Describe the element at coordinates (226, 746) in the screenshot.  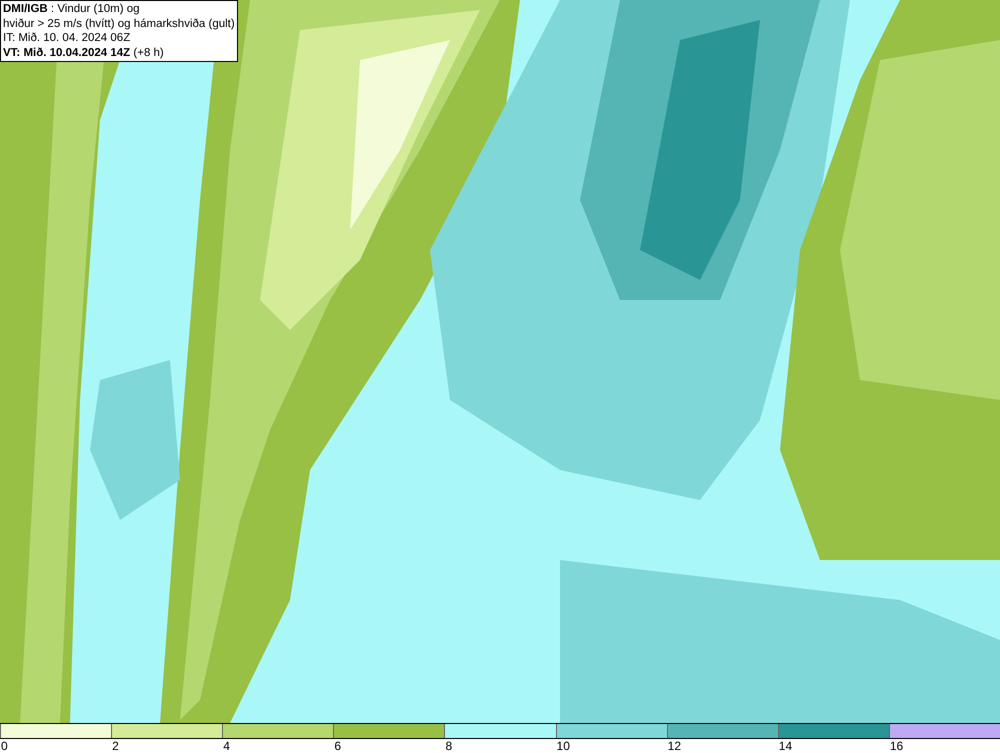
I see `tick-label: 4` at that location.